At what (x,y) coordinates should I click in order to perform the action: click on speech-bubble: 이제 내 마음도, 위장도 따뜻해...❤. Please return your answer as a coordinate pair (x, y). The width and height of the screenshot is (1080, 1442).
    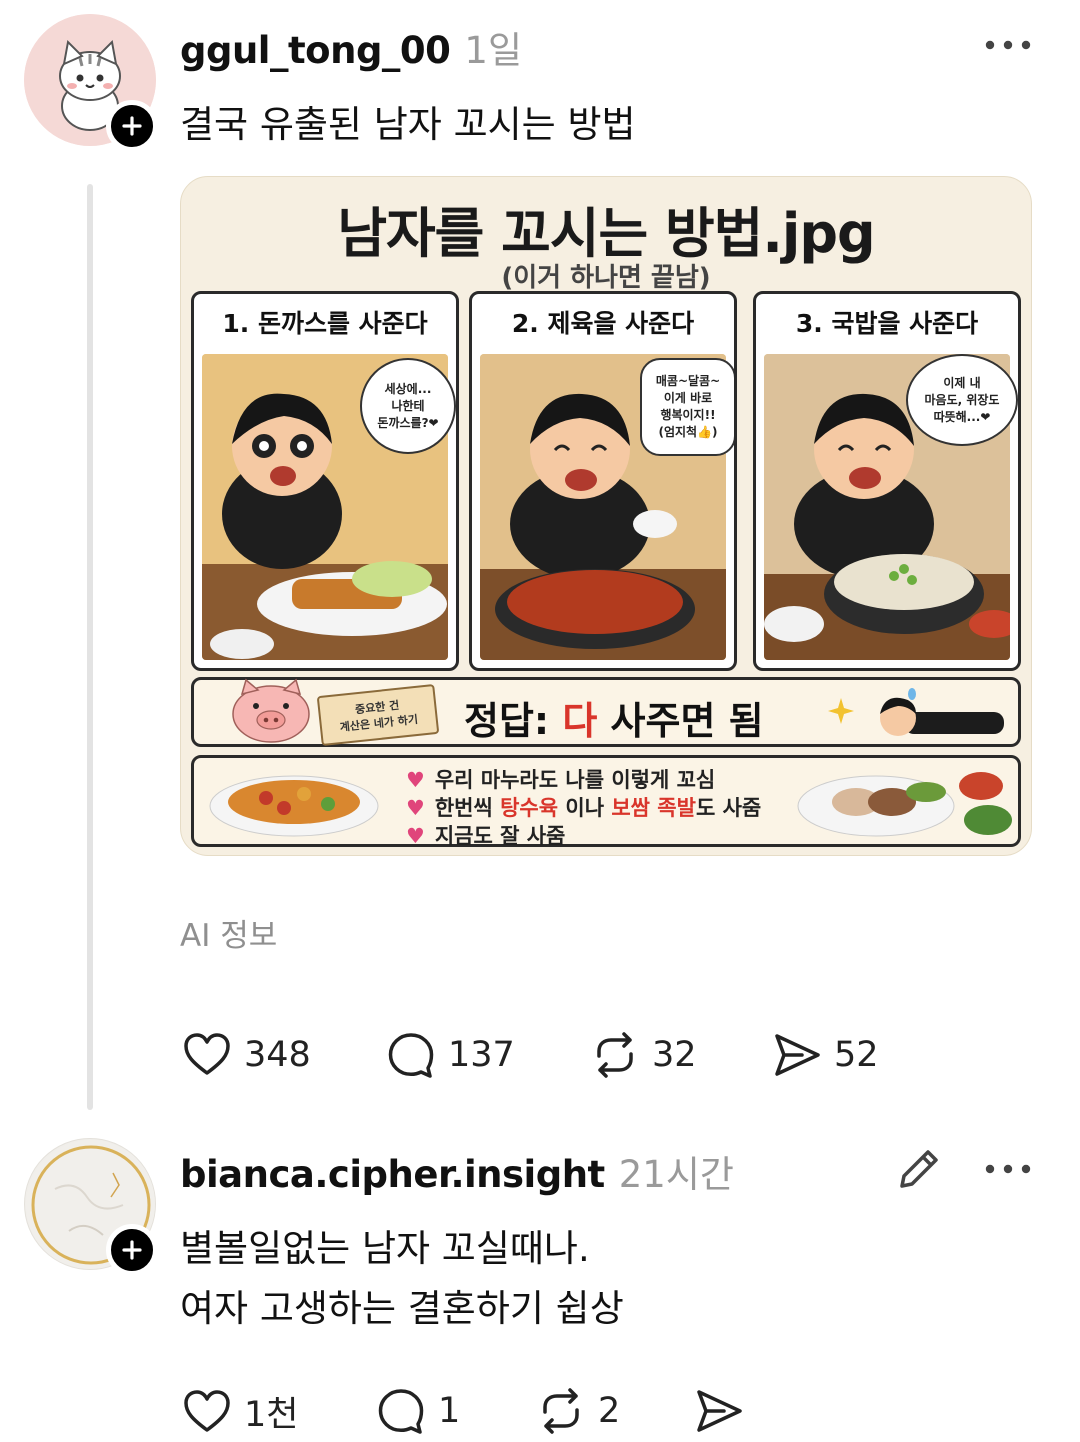
    Looking at the image, I should click on (962, 400).